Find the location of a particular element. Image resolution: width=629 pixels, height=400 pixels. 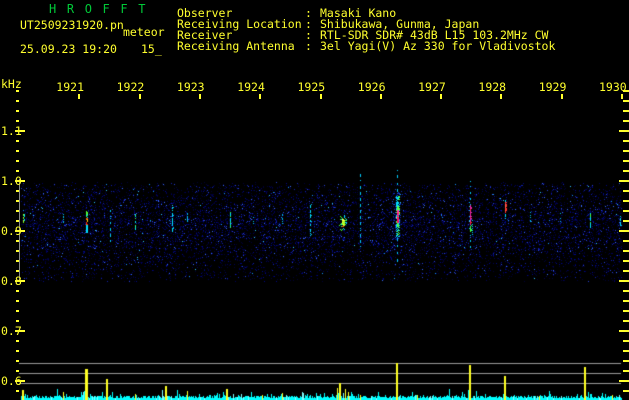

time-tick-label: 1929 is located at coordinates (552, 87).